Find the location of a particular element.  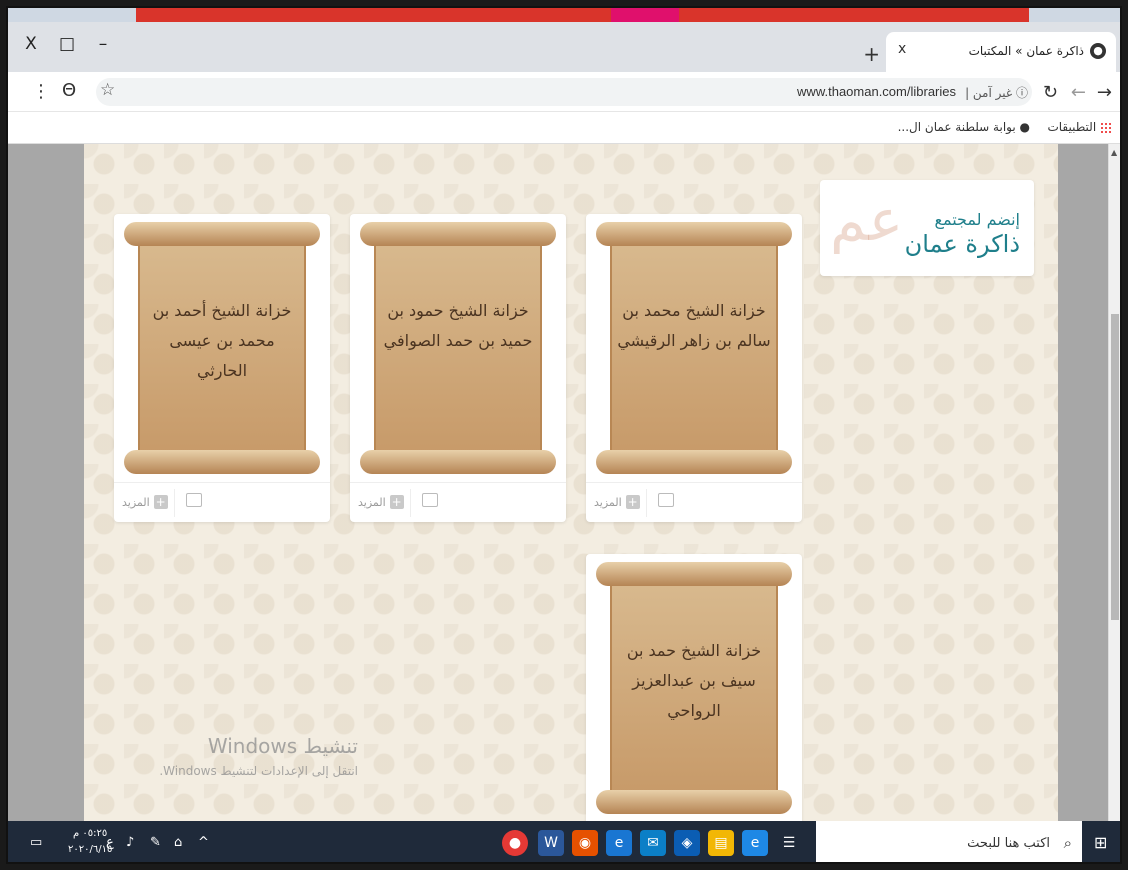

close-window-button: X is located at coordinates (31, 44).